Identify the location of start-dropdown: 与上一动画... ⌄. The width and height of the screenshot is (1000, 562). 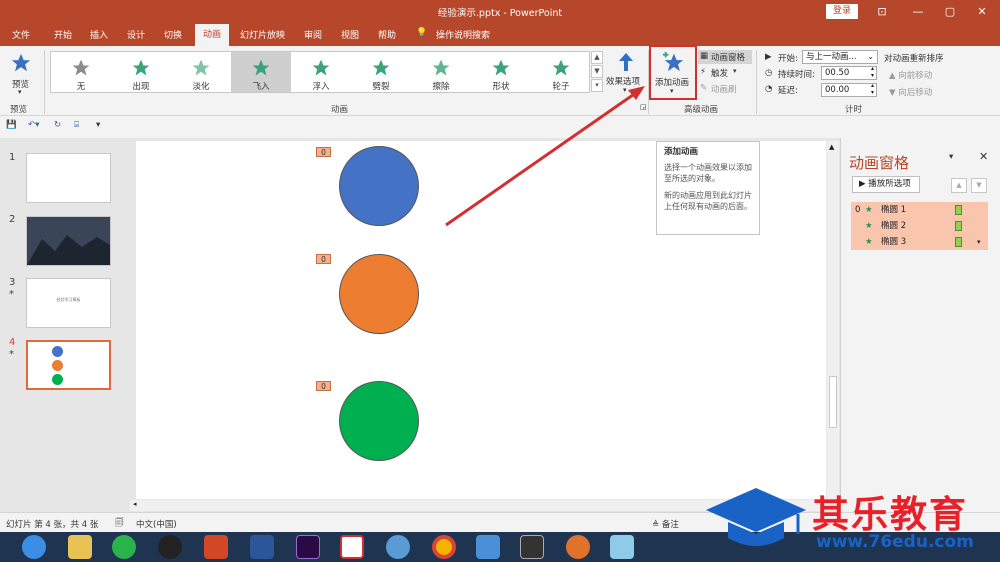
(840, 57).